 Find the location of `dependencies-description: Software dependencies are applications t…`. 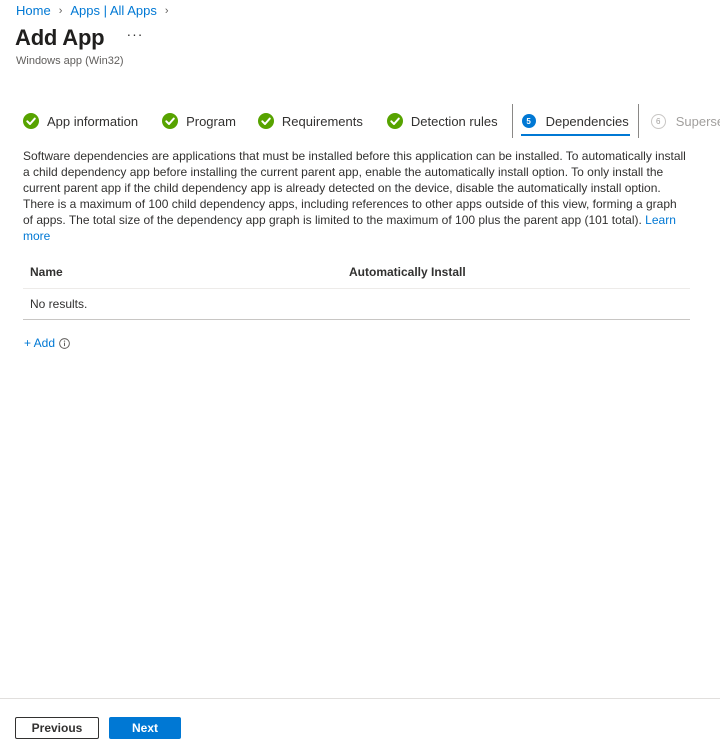

dependencies-description: Software dependencies are applications t… is located at coordinates (355, 196).